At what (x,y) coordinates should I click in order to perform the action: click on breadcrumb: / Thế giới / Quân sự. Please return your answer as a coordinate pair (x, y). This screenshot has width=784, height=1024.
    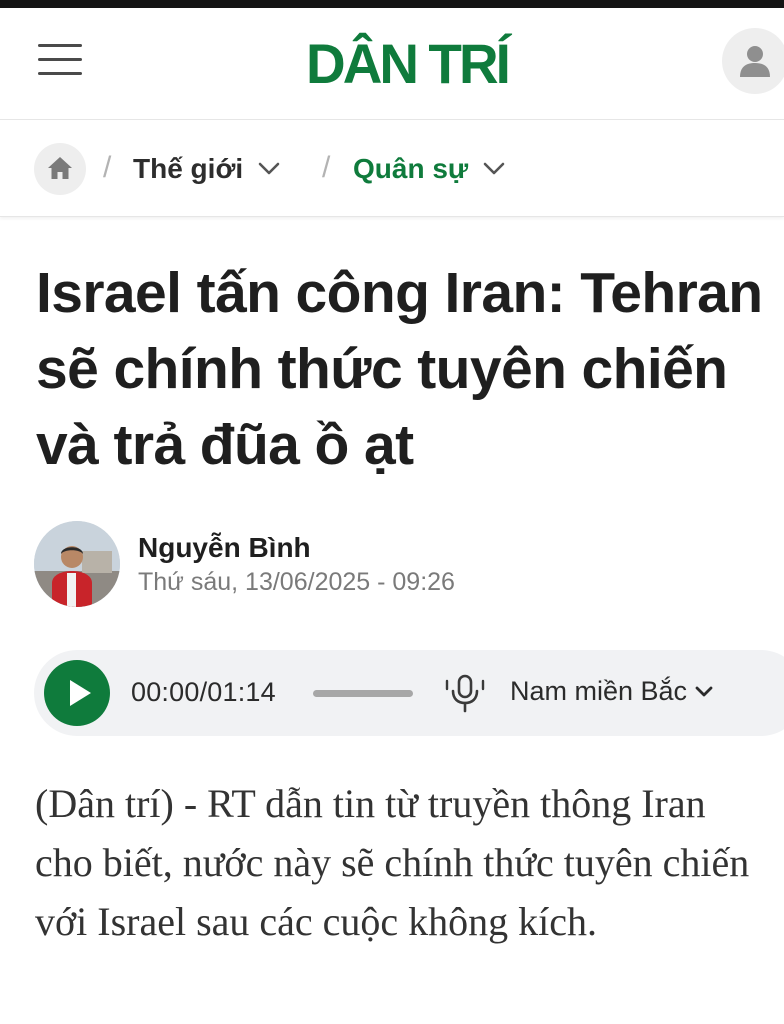
    Looking at the image, I should click on (392, 169).